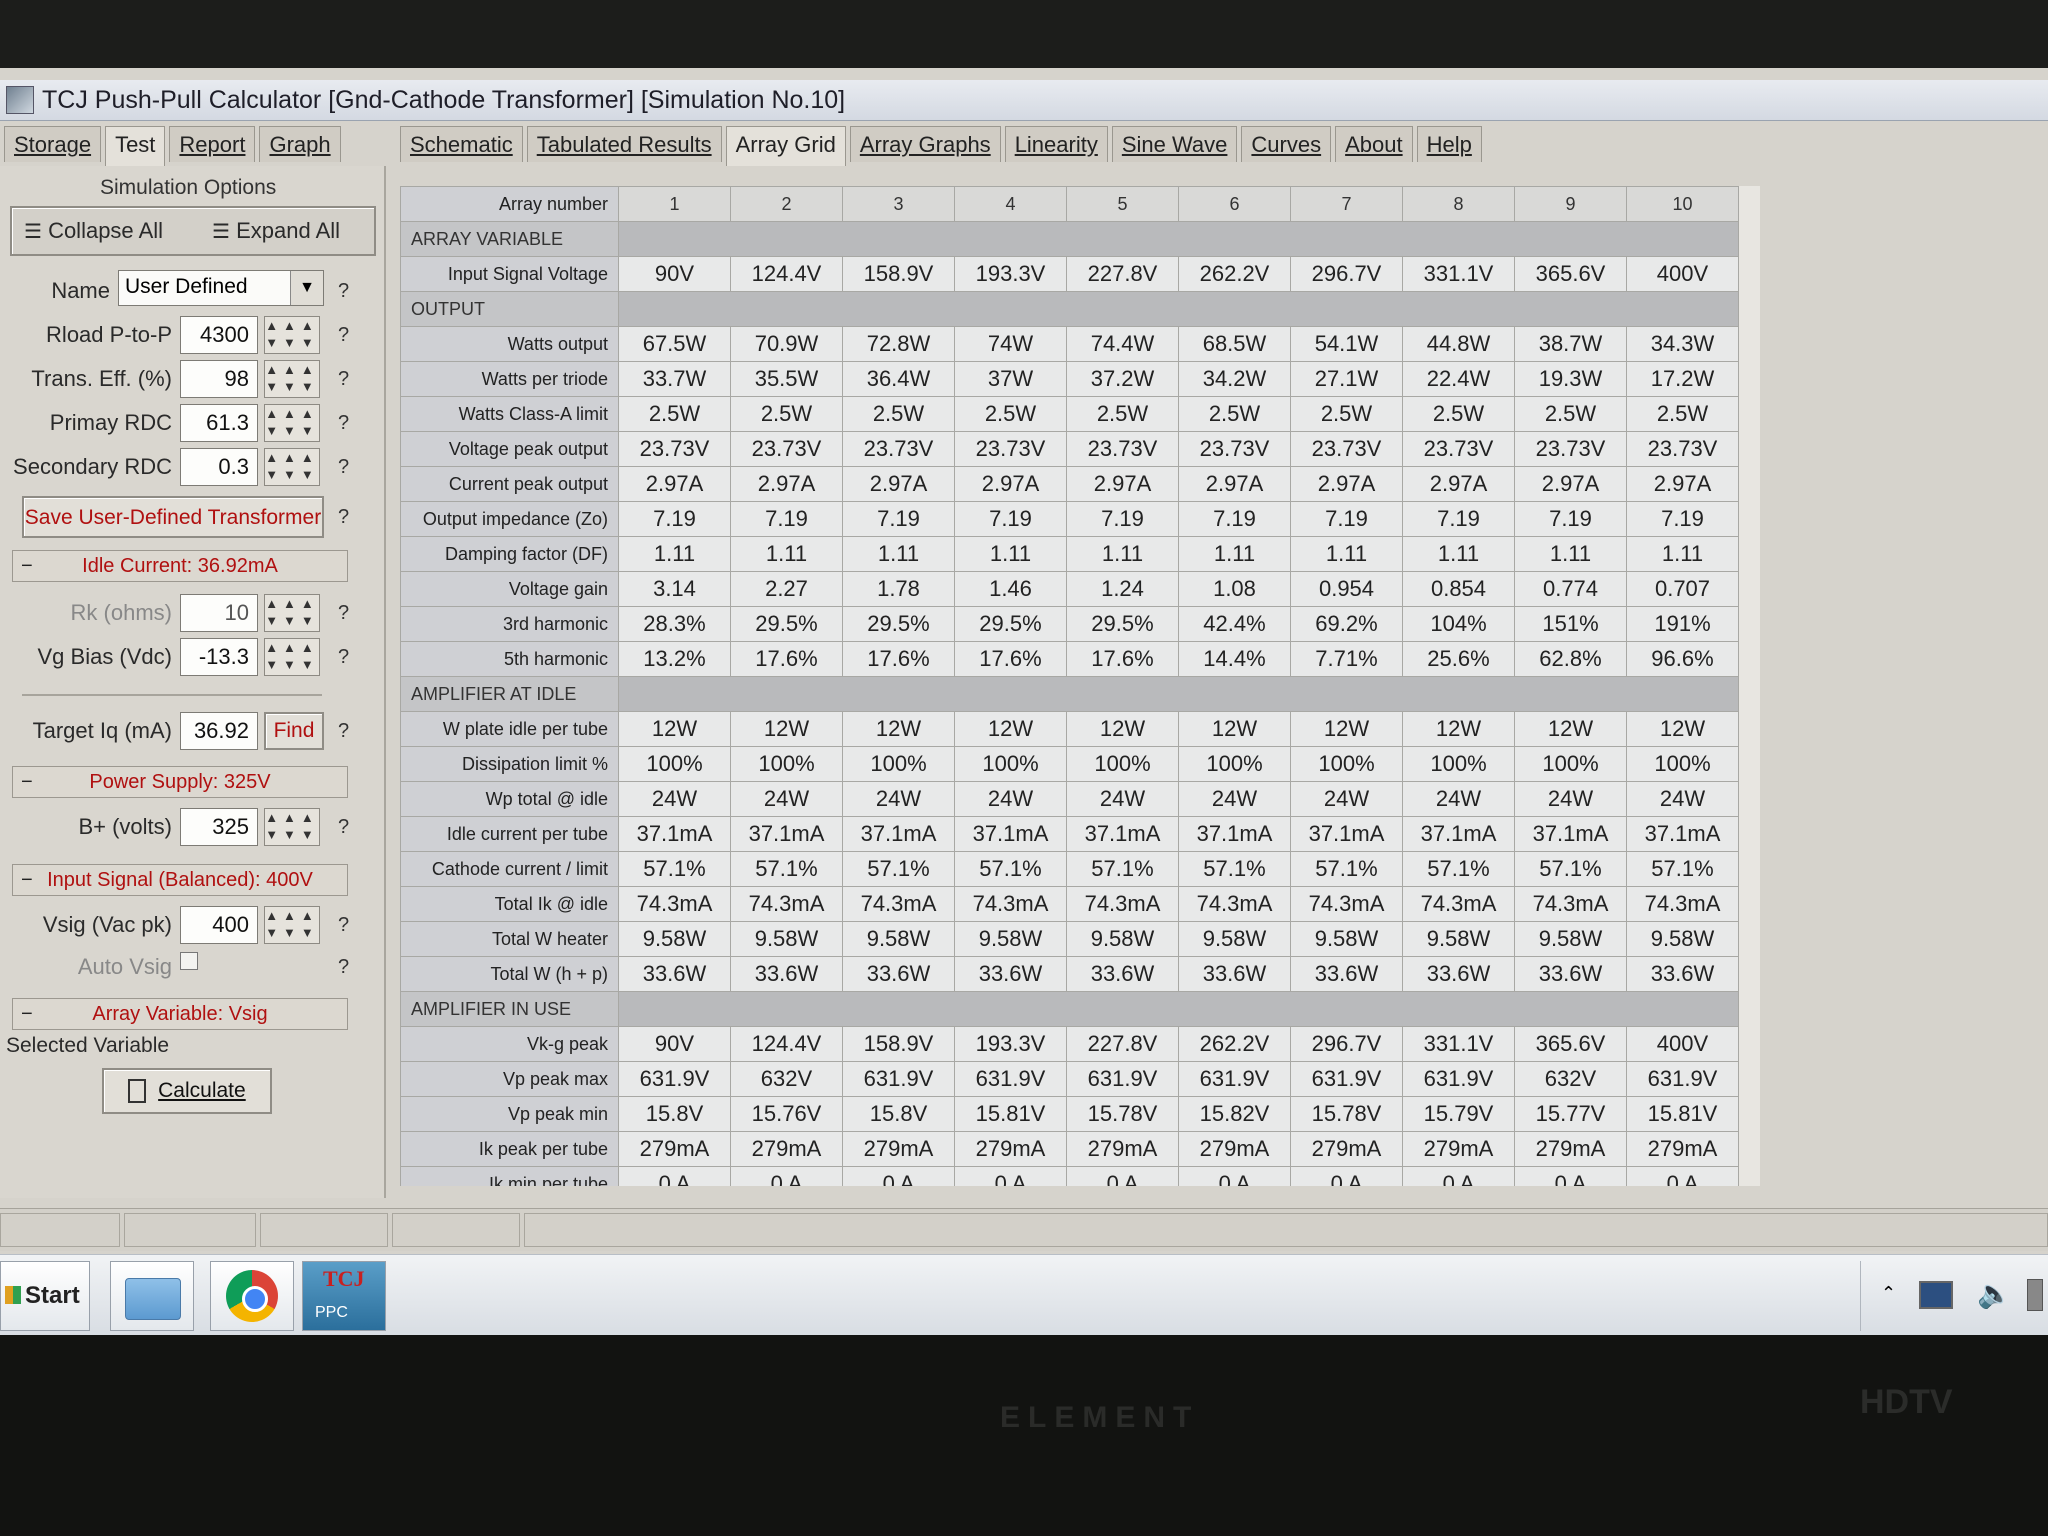  Describe the element at coordinates (1346, 344) in the screenshot. I see `grid-cell: 54.1W` at that location.